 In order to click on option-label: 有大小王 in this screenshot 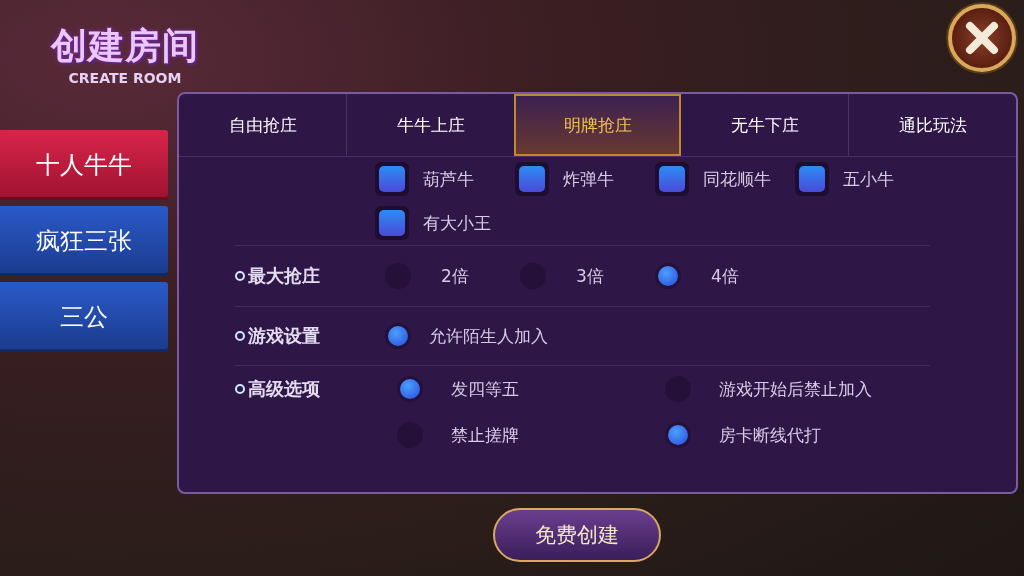, I will do `click(457, 223)`.